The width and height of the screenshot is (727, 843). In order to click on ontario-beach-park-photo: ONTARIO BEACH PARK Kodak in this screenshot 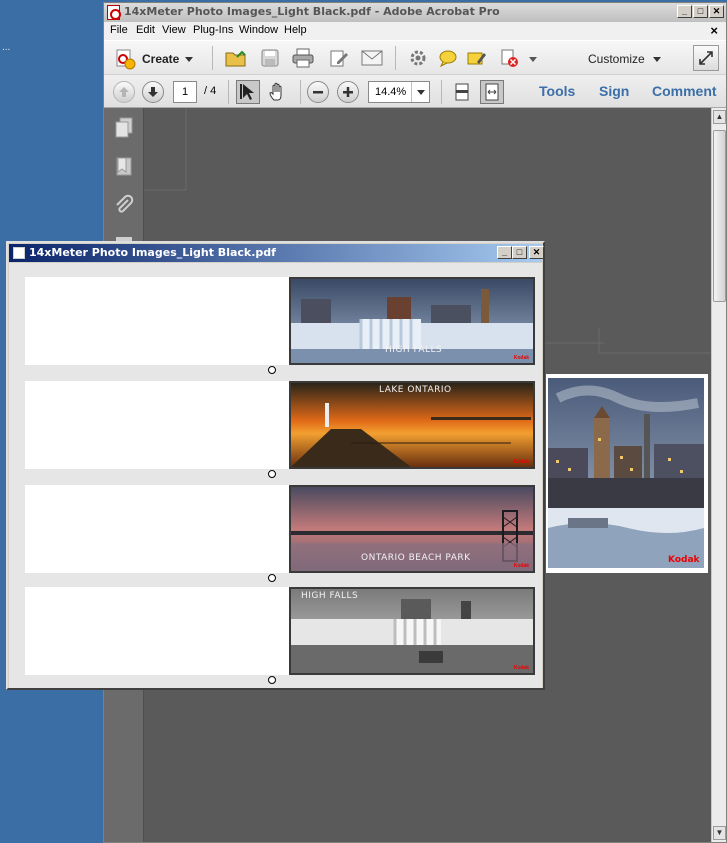, I will do `click(412, 529)`.